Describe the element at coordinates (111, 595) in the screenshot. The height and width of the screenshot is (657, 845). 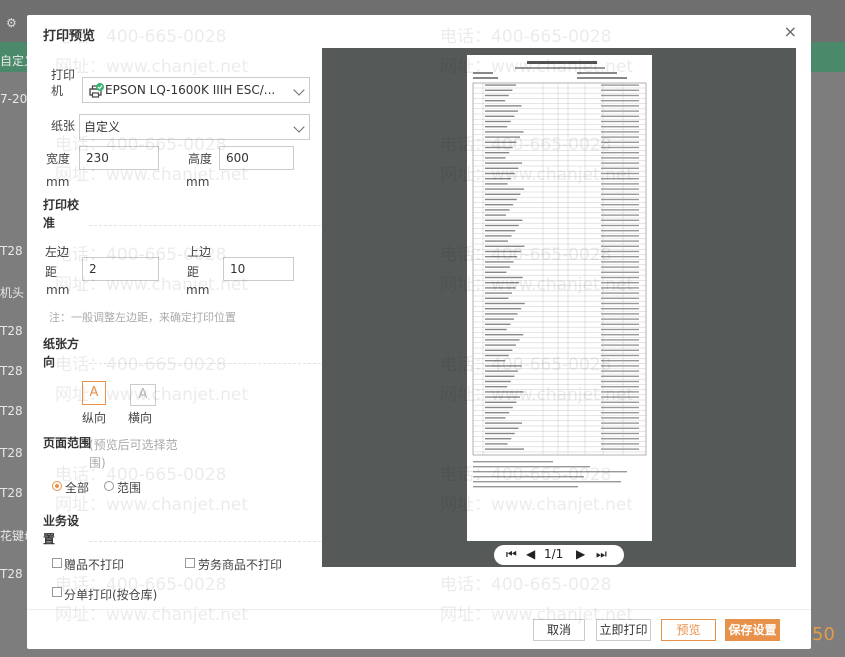
I see `split-print-label: 分单打印(按仓库)` at that location.